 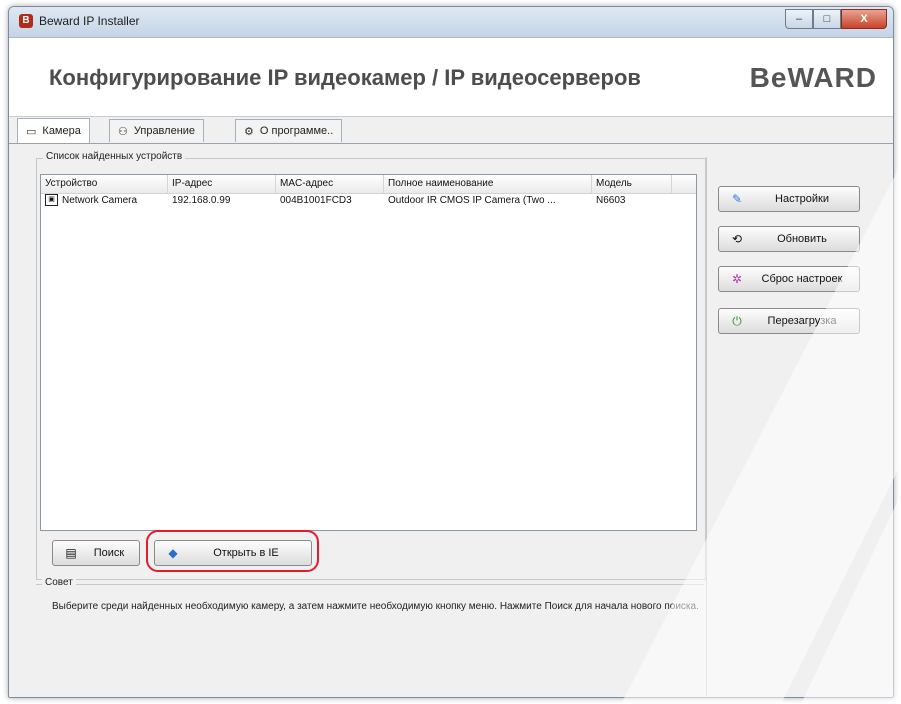 I want to click on device-camera-icon: ▣, so click(x=51, y=200).